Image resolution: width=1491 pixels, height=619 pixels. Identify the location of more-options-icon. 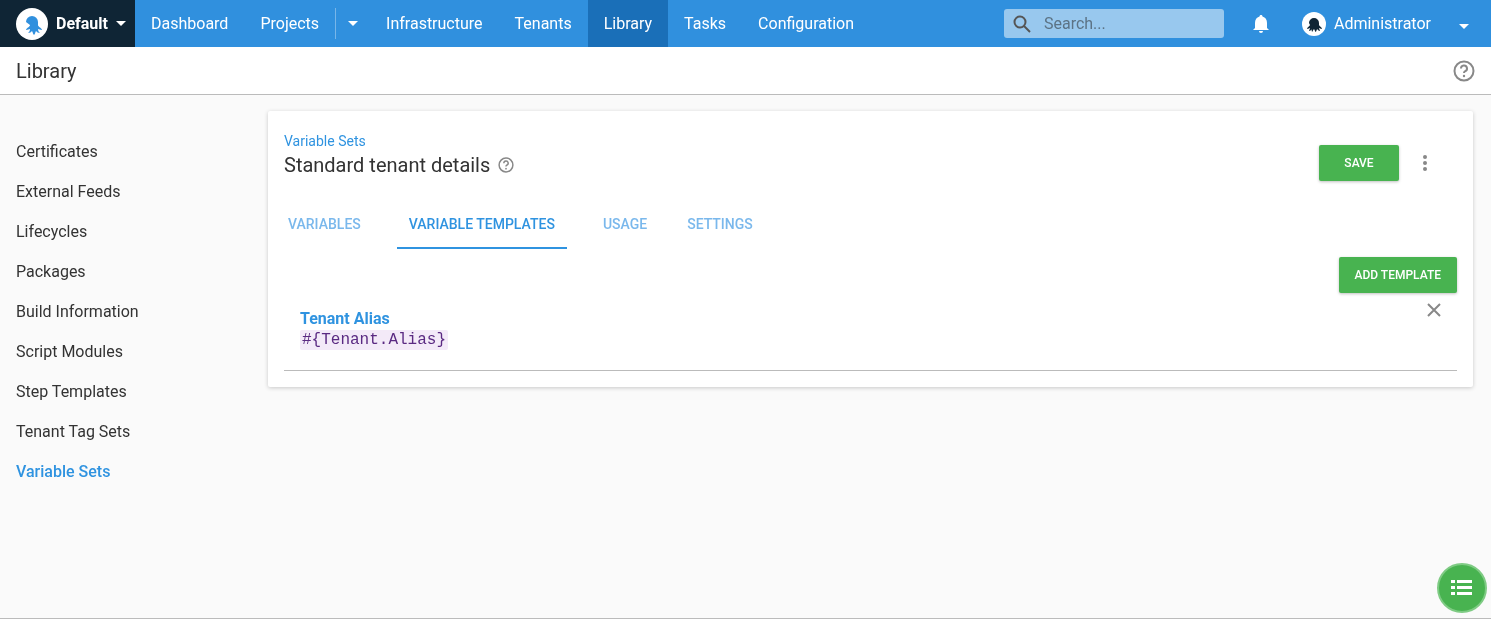
(1425, 163).